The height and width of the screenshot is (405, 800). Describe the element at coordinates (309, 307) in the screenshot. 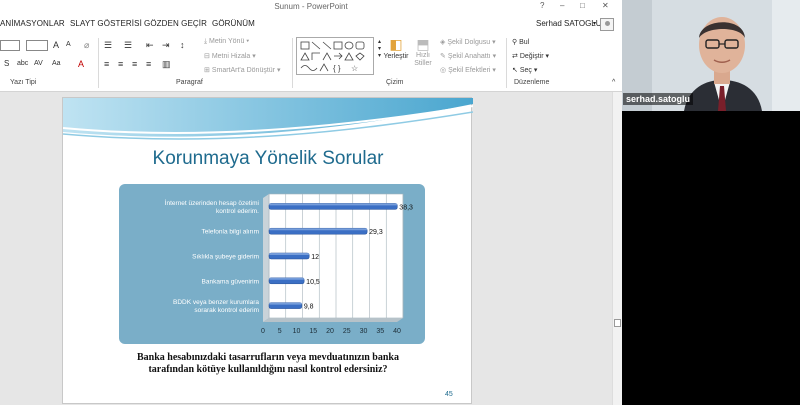

I see `bar-value-label: 9,8` at that location.